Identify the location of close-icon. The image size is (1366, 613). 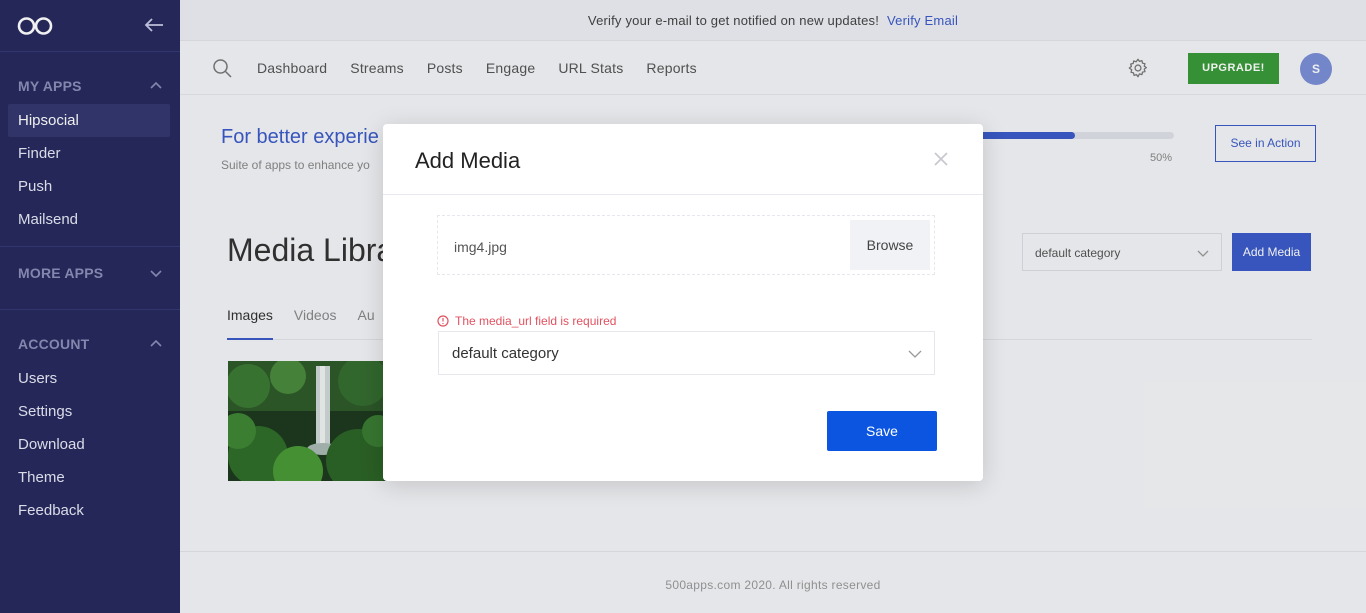
(941, 159).